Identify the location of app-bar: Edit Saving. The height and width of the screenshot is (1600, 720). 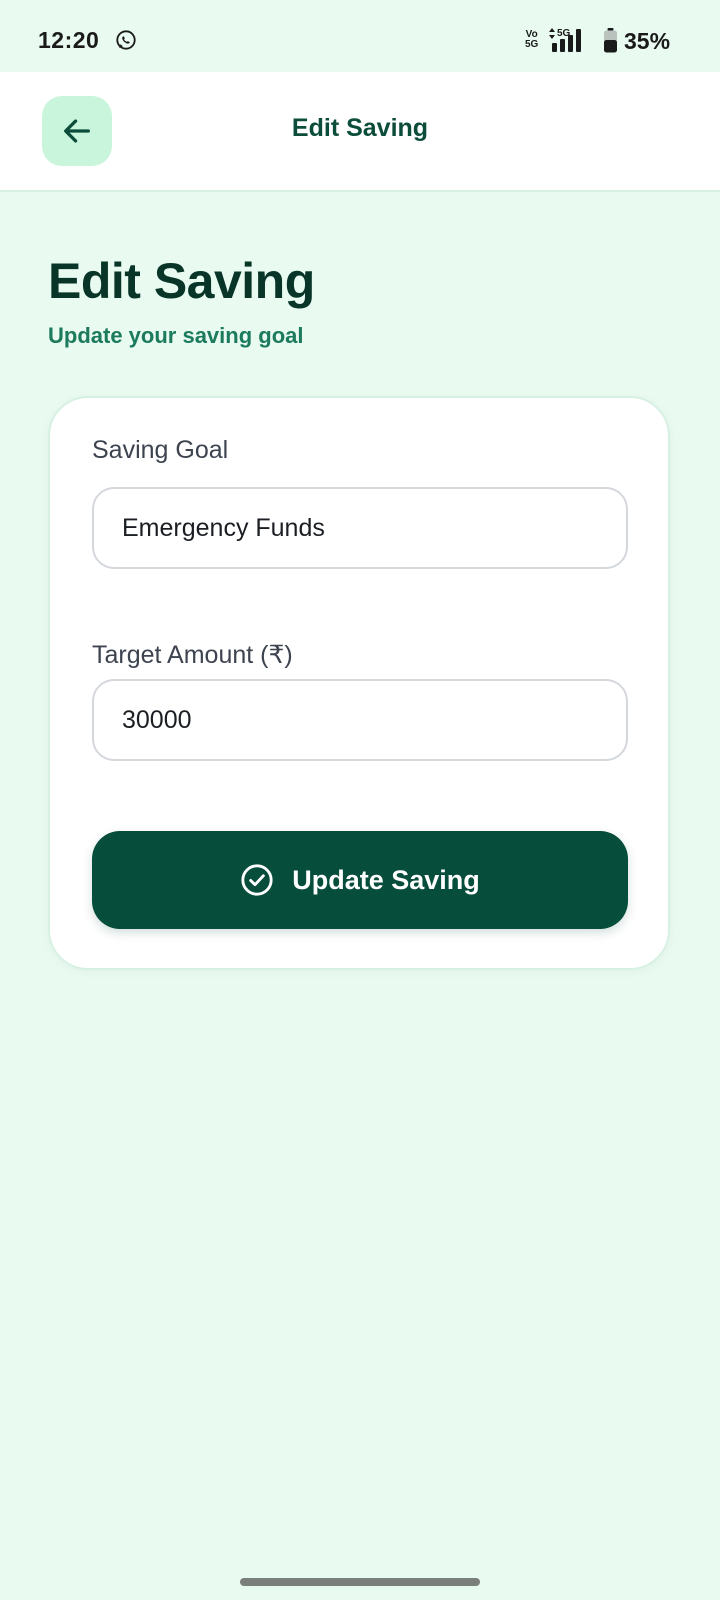
(360, 132).